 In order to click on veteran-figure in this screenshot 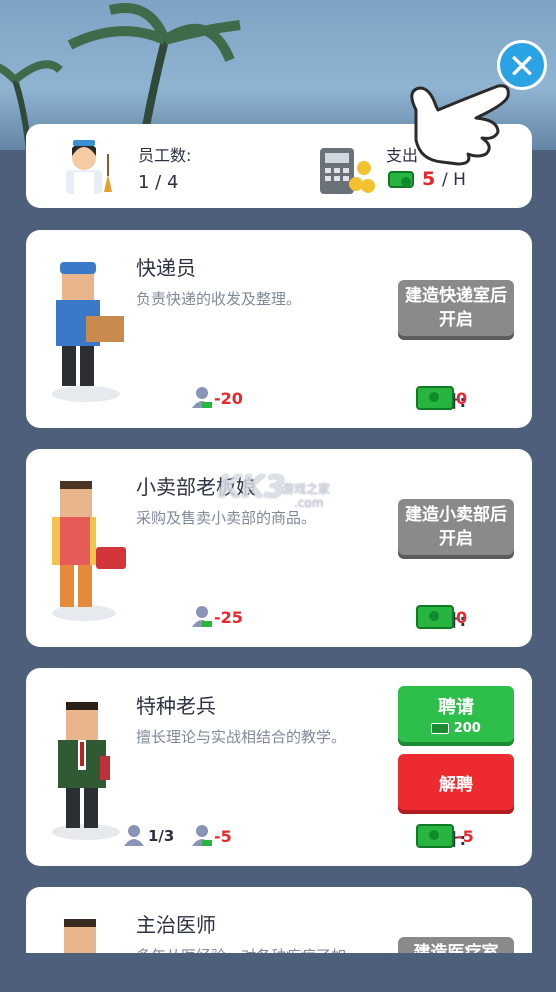, I will do `click(86, 771)`.